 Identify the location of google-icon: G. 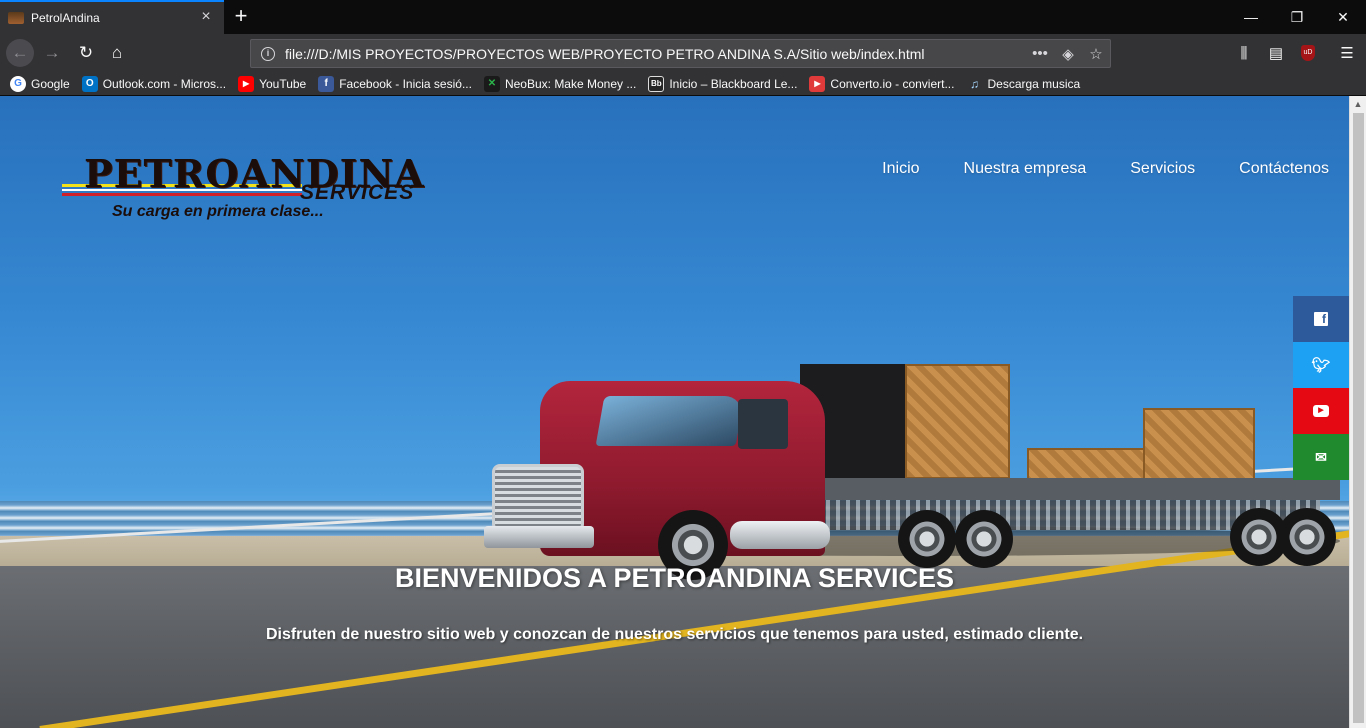
(18, 83).